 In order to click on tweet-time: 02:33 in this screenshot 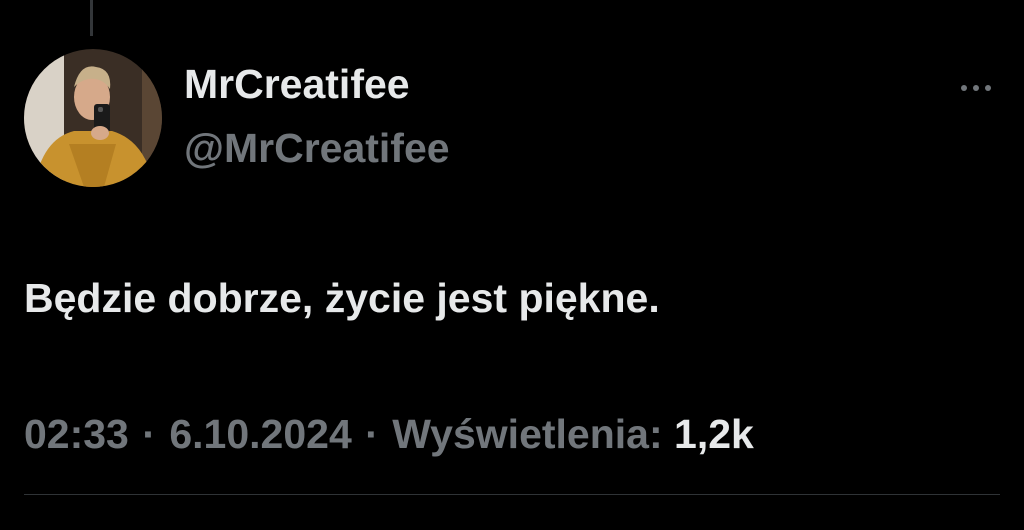, I will do `click(76, 434)`.